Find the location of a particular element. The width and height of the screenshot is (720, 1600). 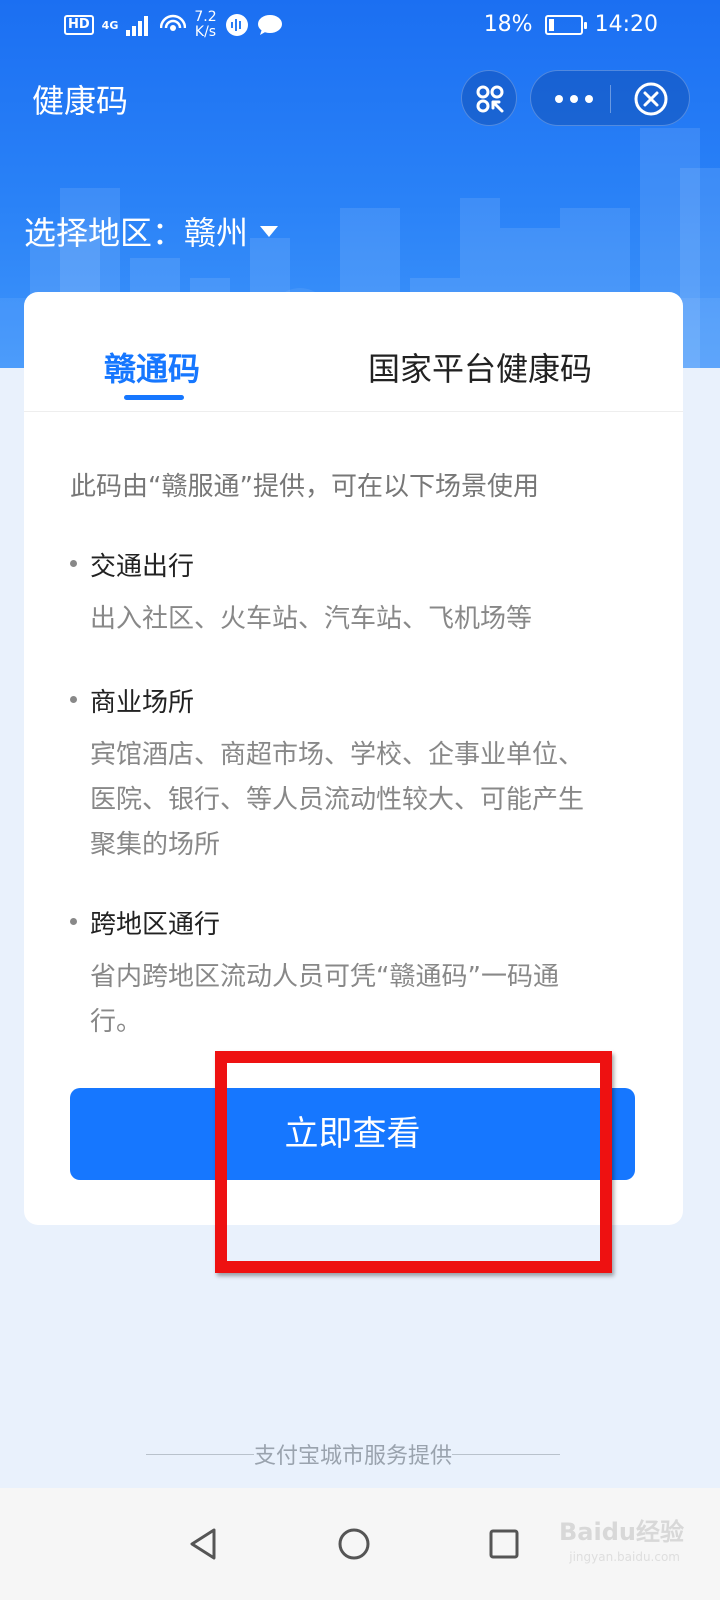

section-transport: 交通出行 出入社区、火车站、汽车站、飞机场等 is located at coordinates (360, 594).